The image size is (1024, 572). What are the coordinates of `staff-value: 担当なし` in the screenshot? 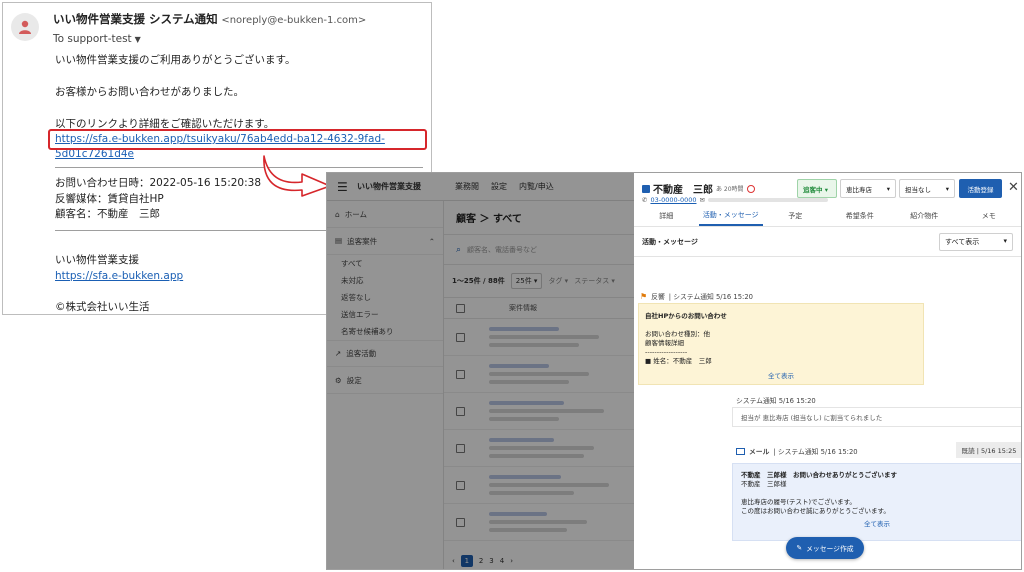 It's located at (918, 189).